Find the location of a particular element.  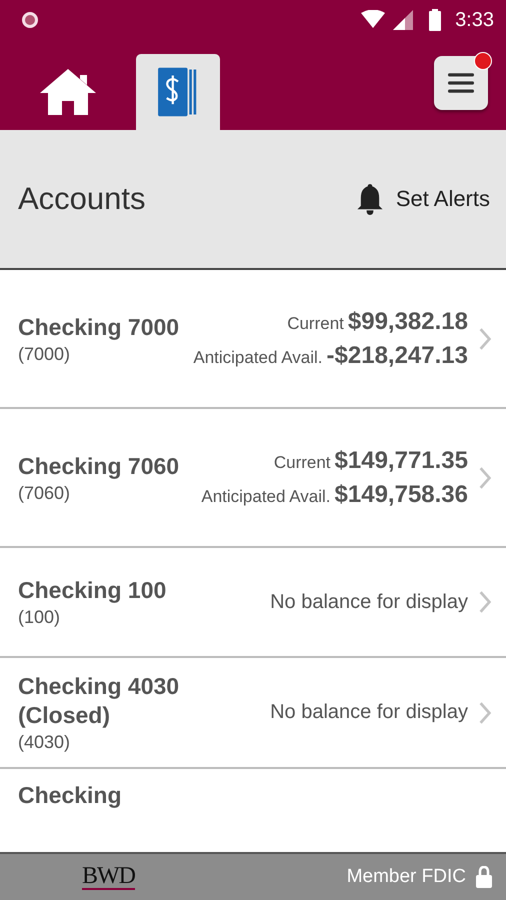

clock: 3:33 is located at coordinates (474, 20).